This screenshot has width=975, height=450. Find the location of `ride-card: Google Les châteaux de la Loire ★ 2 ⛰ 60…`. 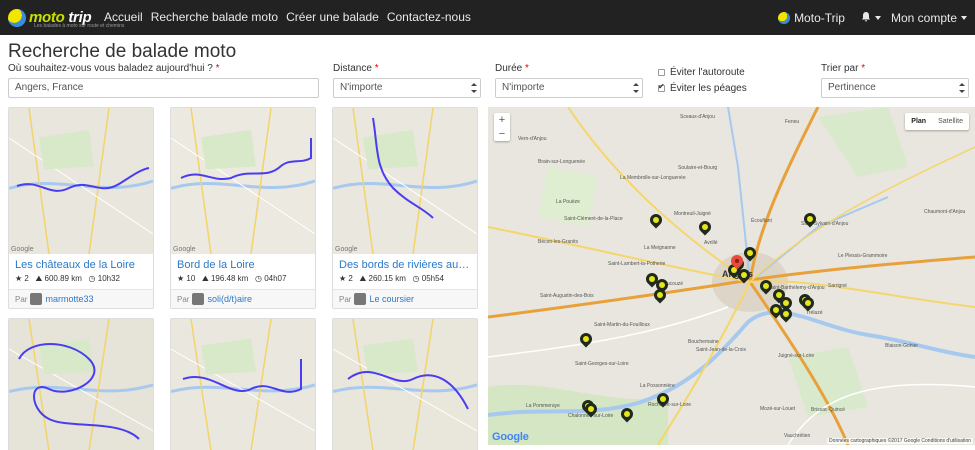

ride-card: Google Les châteaux de la Loire ★ 2 ⛰ 60… is located at coordinates (81, 208).